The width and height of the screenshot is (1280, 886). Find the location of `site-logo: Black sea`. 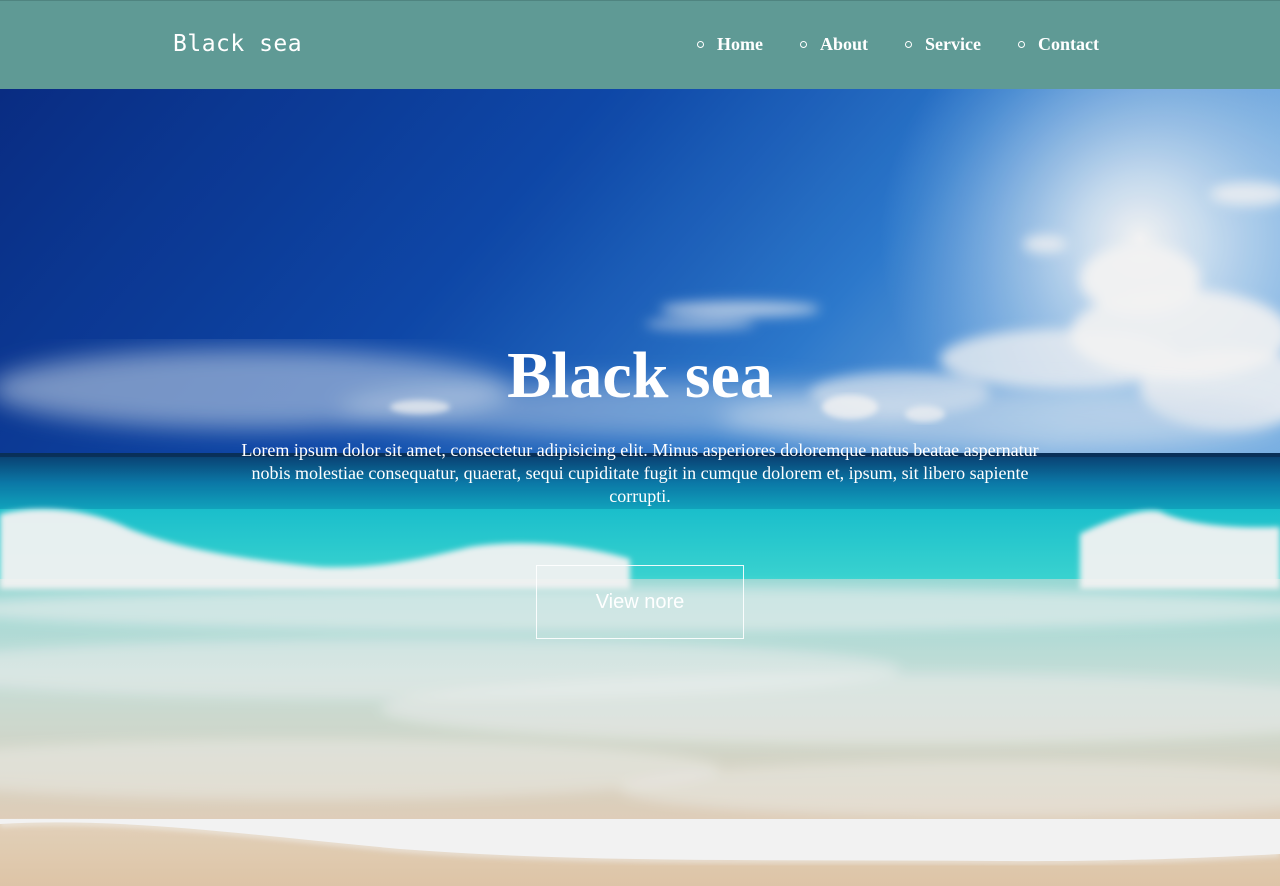

site-logo: Black sea is located at coordinates (237, 44).